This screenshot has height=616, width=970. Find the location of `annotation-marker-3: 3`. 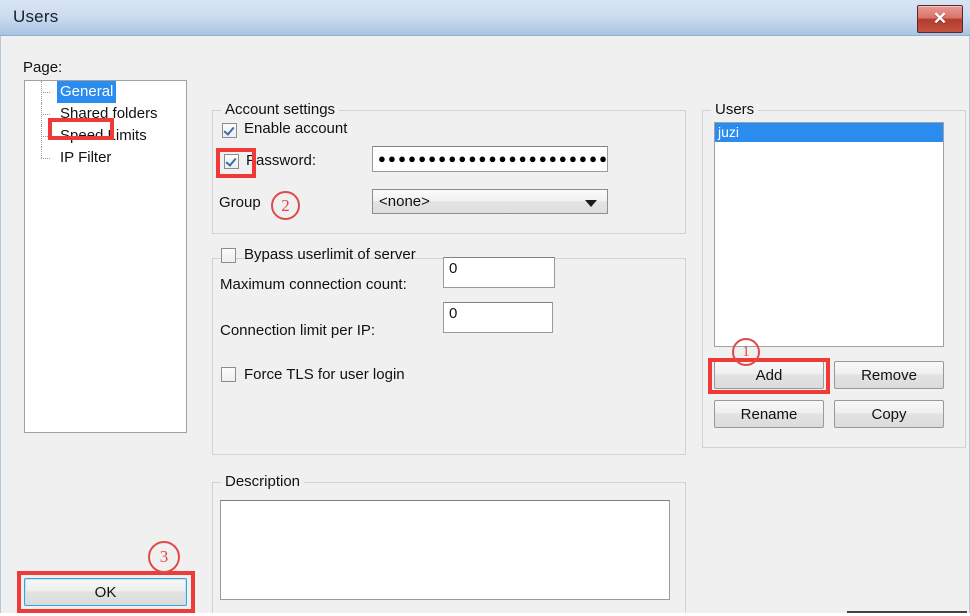

annotation-marker-3: 3 is located at coordinates (164, 557).